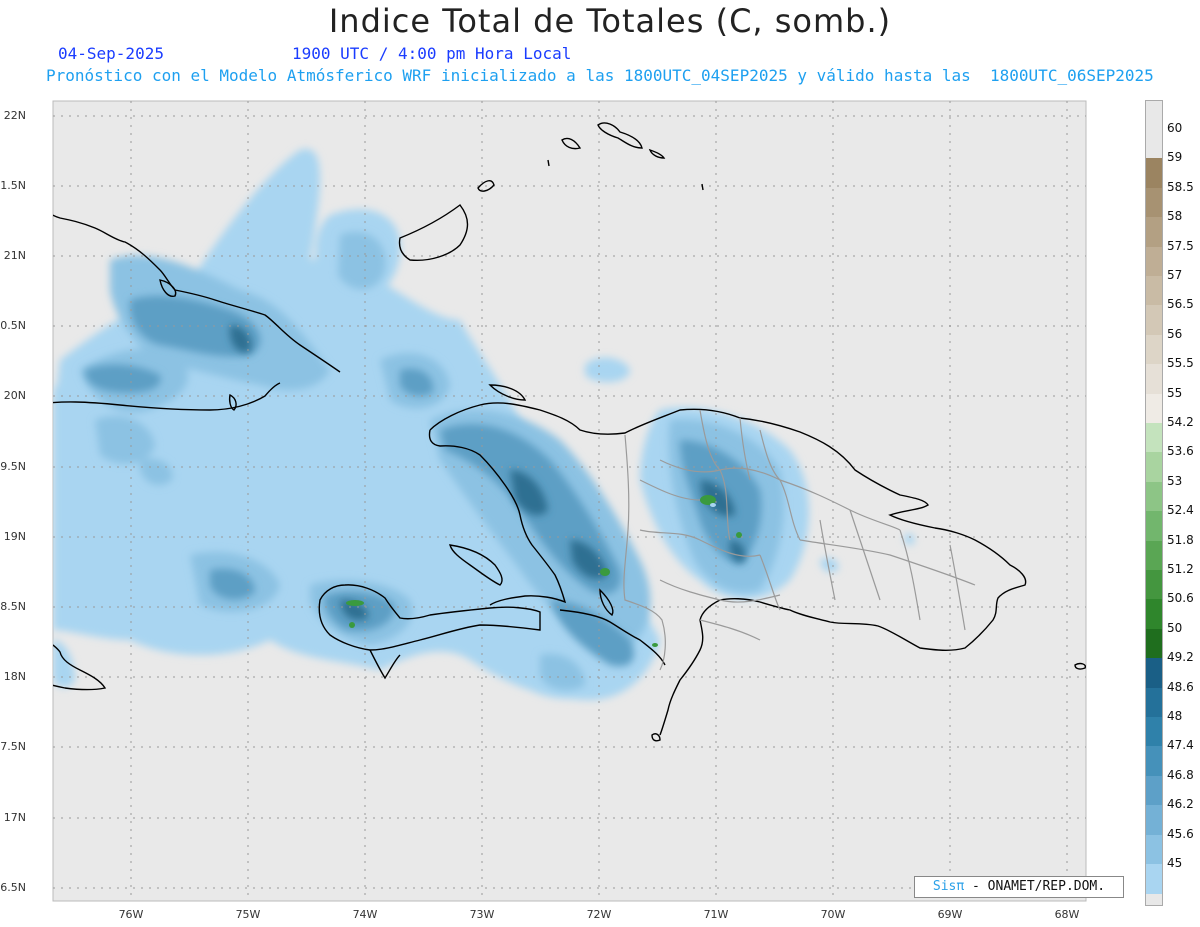  Describe the element at coordinates (1175, 128) in the screenshot. I see `colorbar-label: 60` at that location.